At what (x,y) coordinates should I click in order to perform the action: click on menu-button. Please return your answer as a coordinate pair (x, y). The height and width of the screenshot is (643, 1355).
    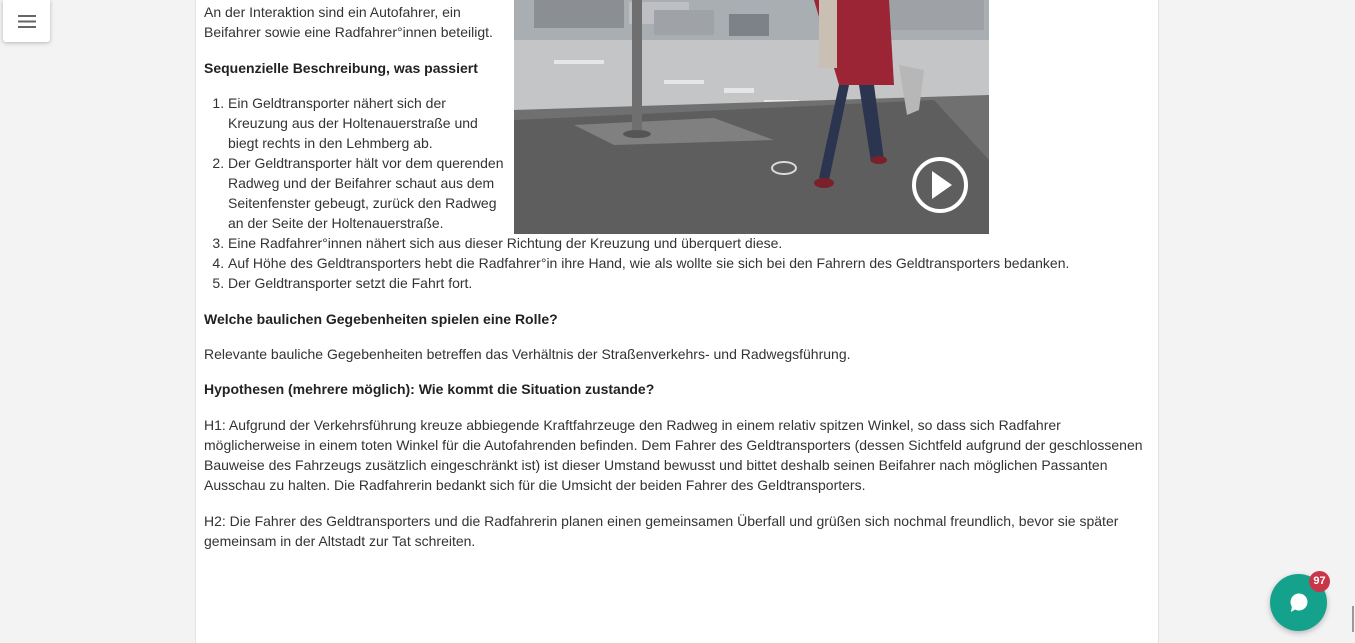
    Looking at the image, I should click on (26, 21).